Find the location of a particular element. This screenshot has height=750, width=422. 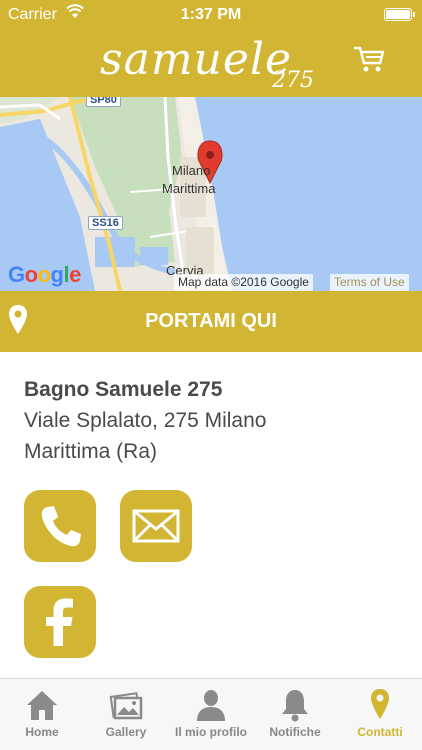

status-time: 1:37 PM is located at coordinates (211, 14).